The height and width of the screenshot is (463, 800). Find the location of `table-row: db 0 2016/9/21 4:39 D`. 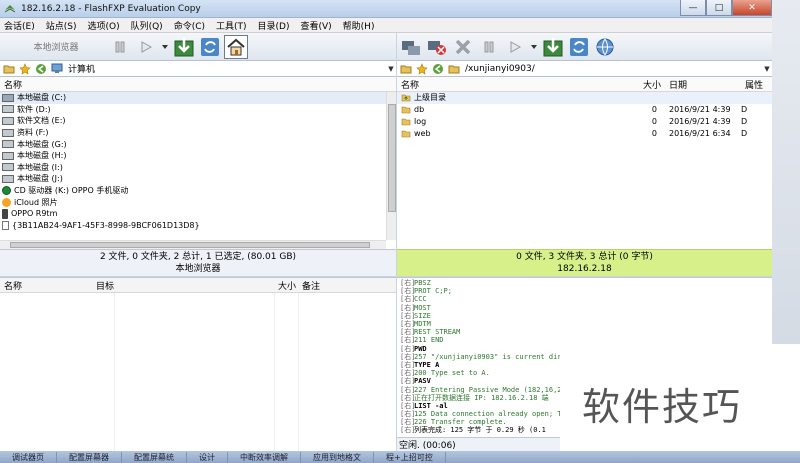

table-row: db 0 2016/9/21 4:39 D is located at coordinates (584, 110).